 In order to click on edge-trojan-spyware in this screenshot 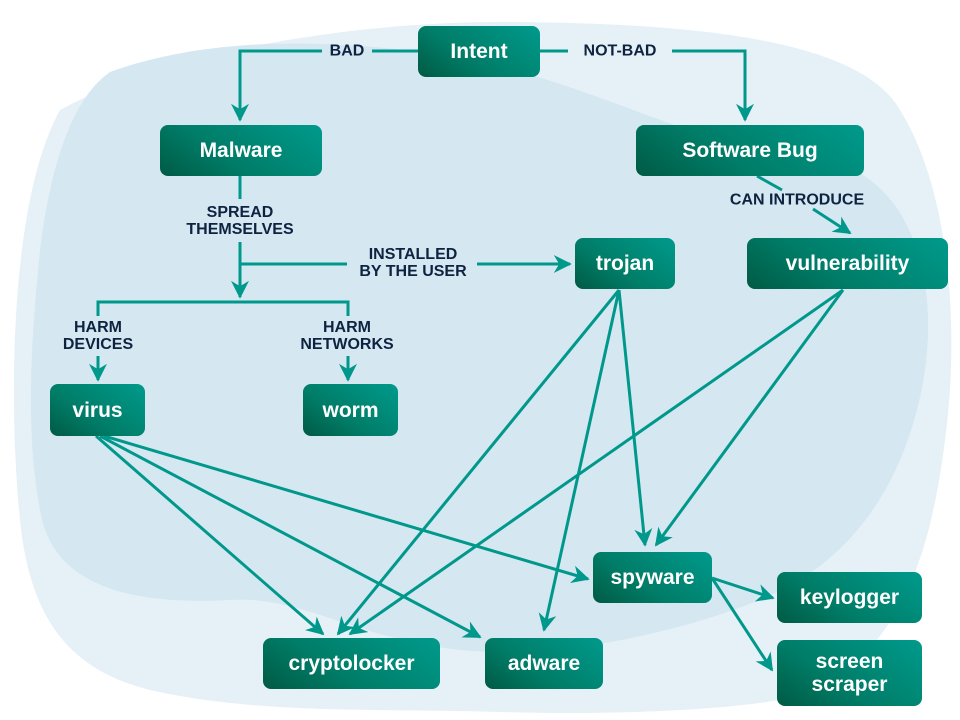, I will do `click(635, 418)`.